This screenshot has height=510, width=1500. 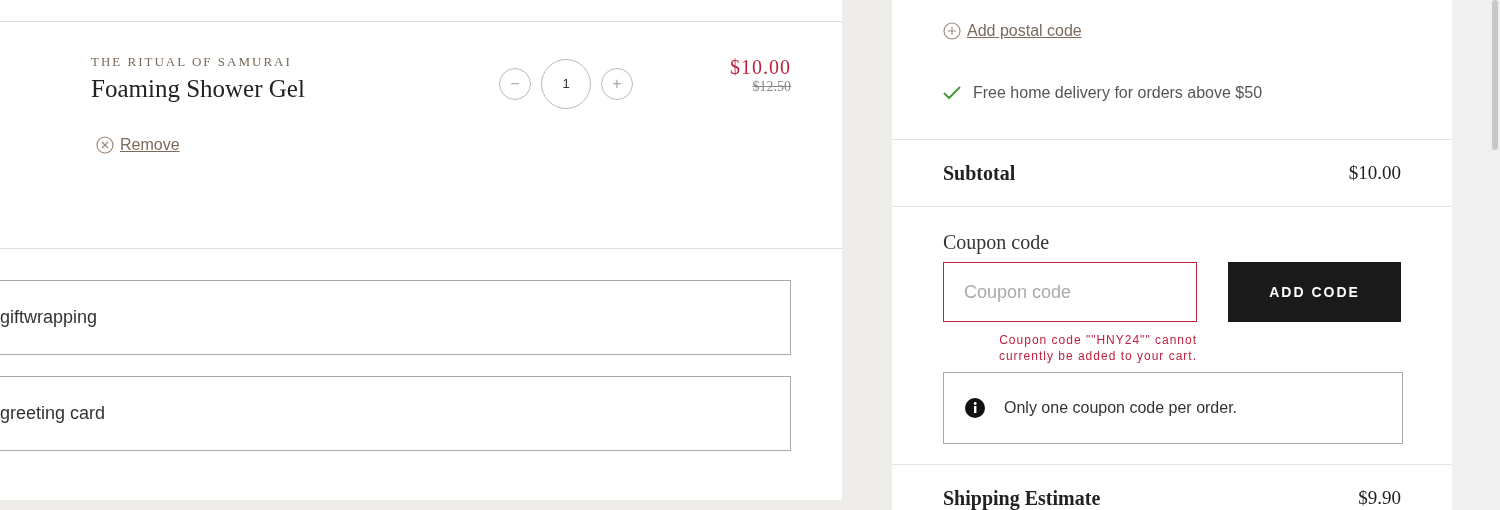 What do you see at coordinates (975, 408) in the screenshot?
I see `info-icon` at bounding box center [975, 408].